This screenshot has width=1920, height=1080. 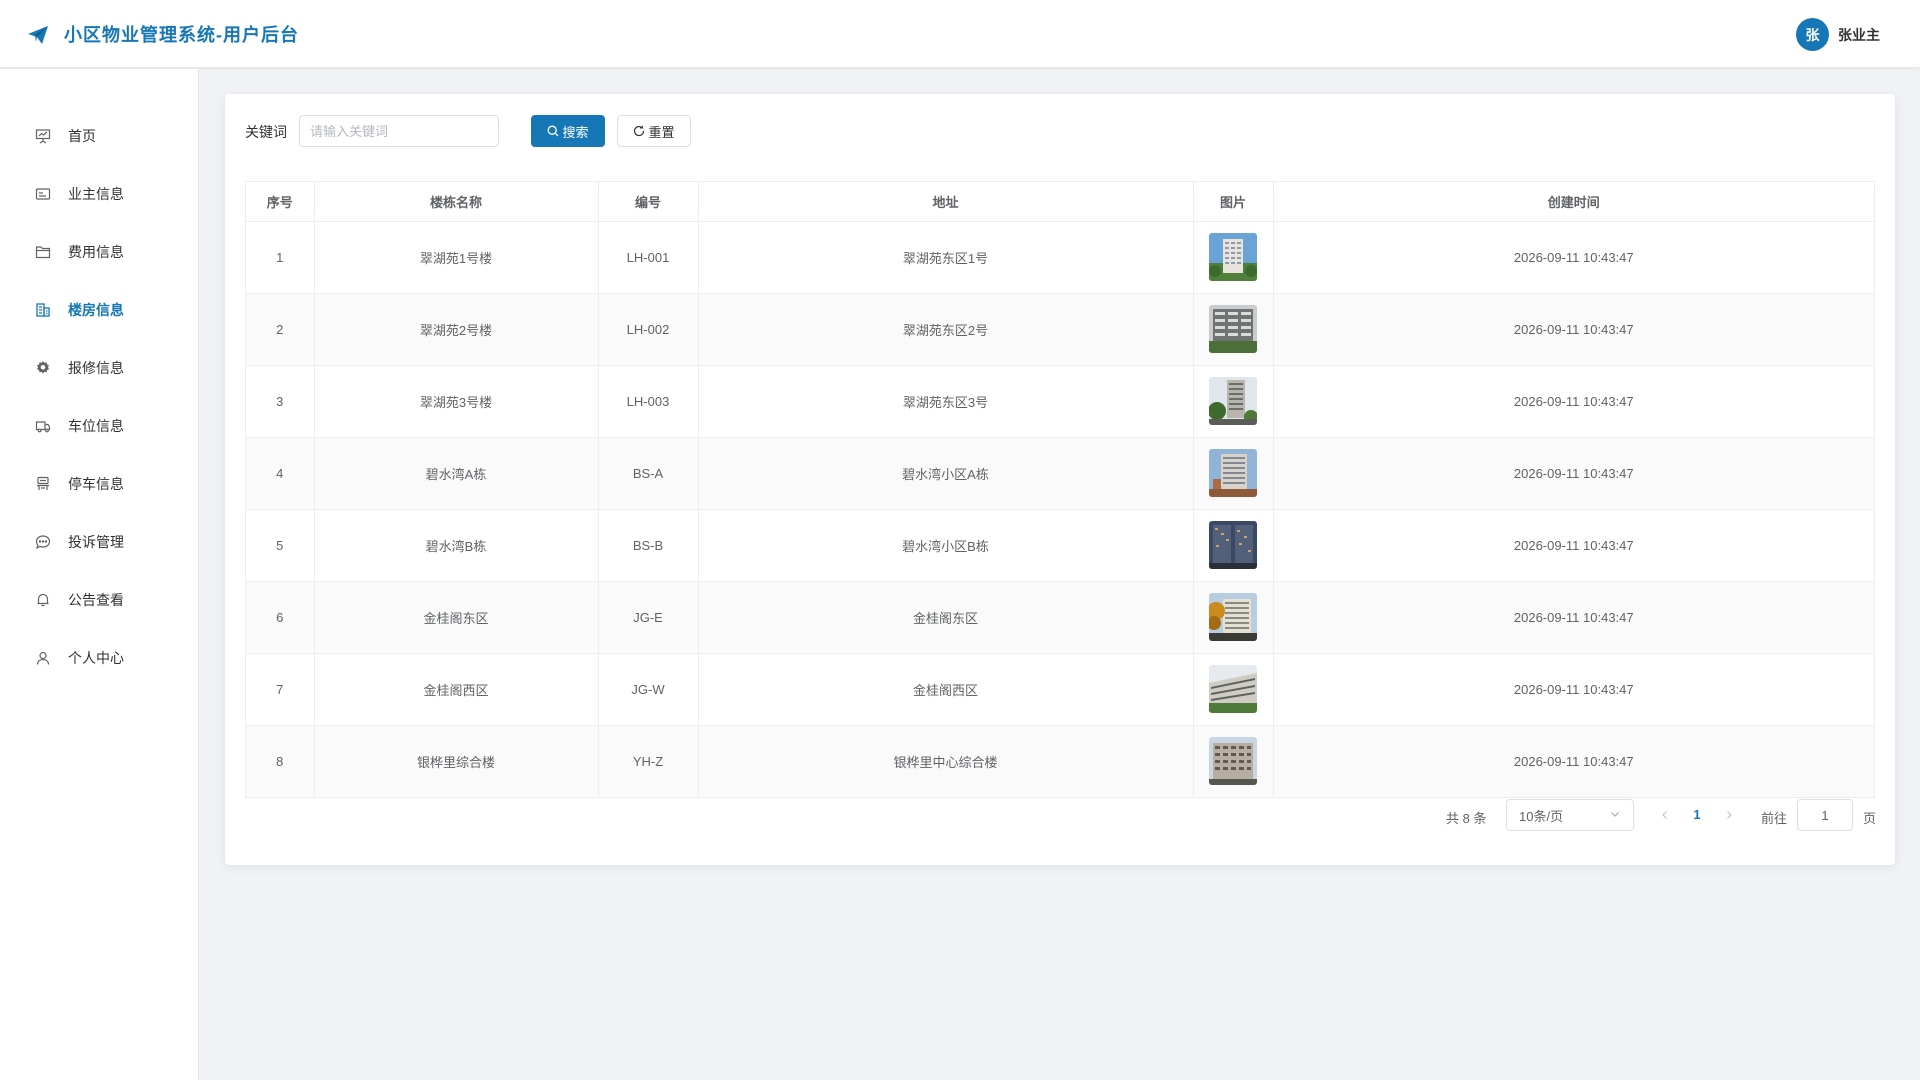 I want to click on user-menu: 张 张业主, so click(x=1838, y=34).